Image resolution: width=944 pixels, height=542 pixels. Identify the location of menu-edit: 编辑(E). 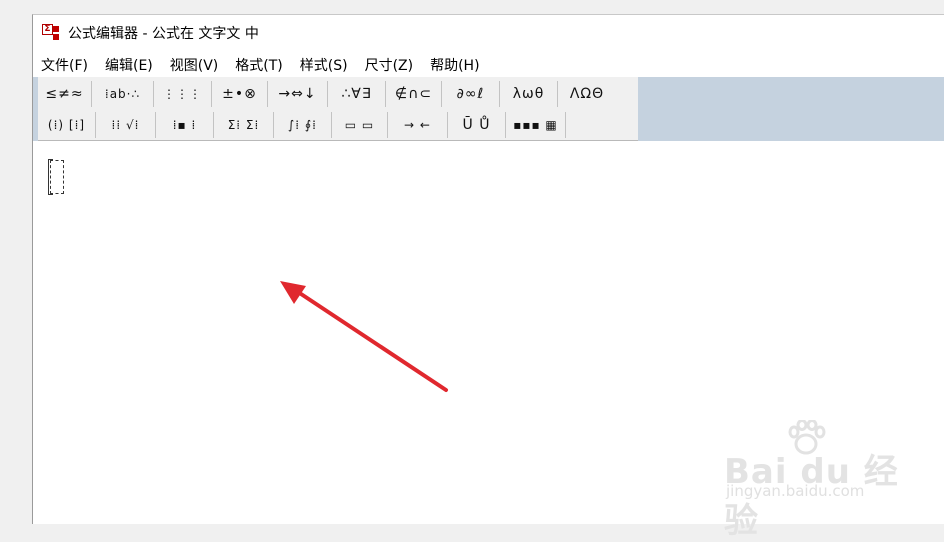
(129, 65).